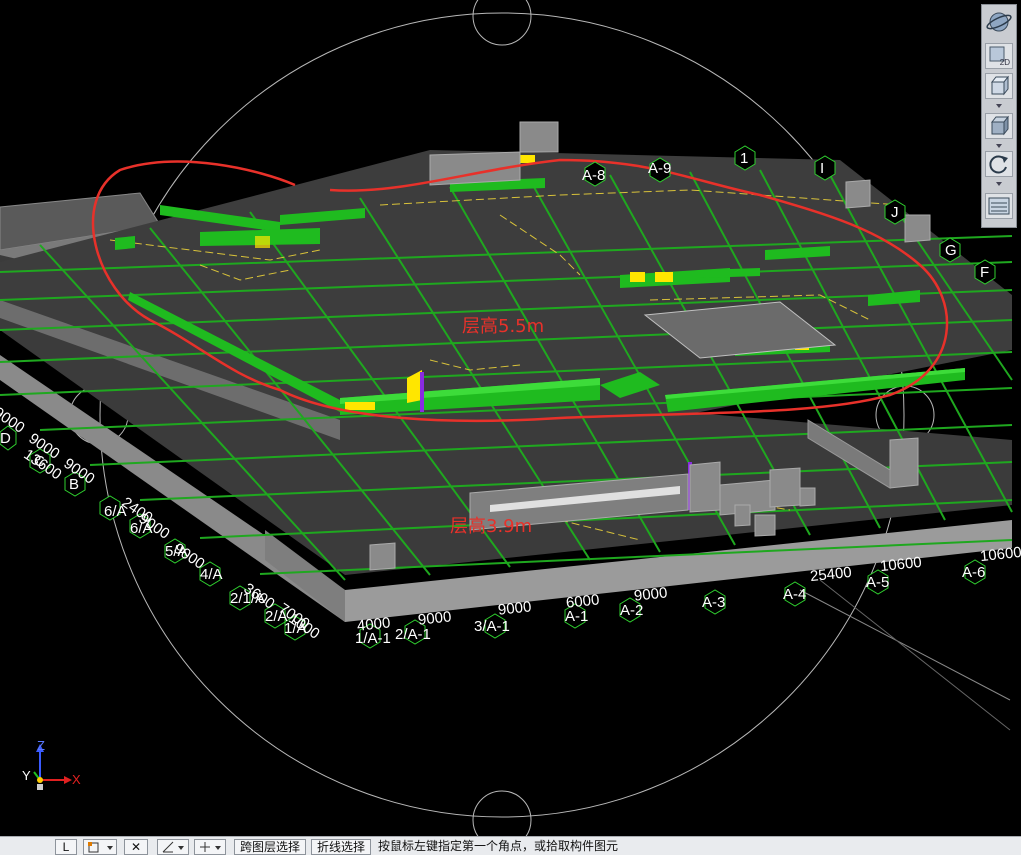 The image size is (1021, 855). I want to click on axis-label-a6: A-6, so click(974, 572).